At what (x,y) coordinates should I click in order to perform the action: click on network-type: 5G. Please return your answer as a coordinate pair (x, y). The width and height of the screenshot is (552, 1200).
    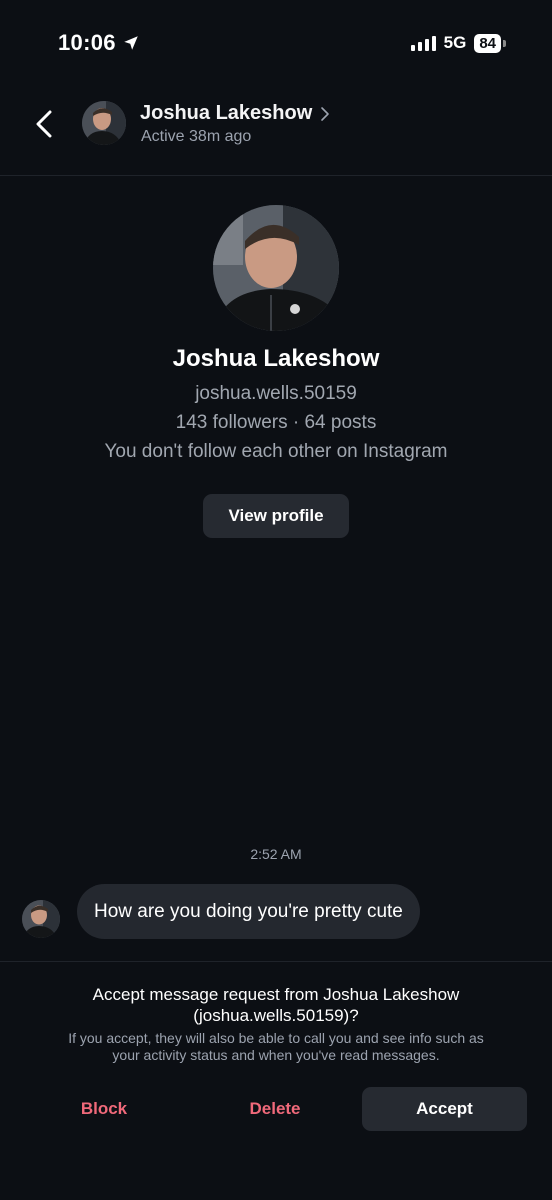
    Looking at the image, I should click on (455, 42).